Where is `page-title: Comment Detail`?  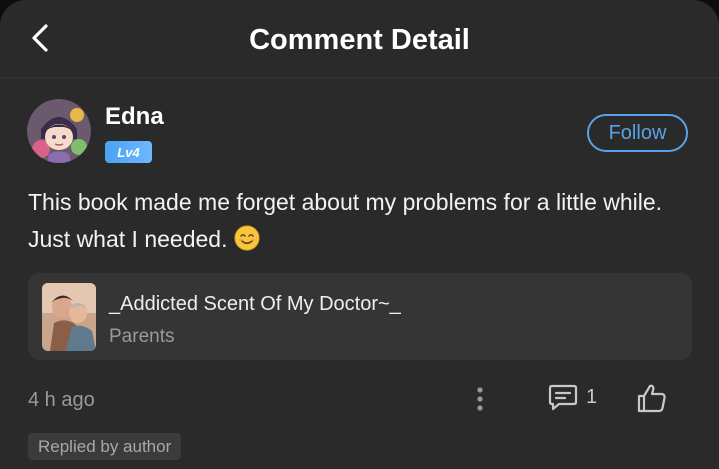 page-title: Comment Detail is located at coordinates (359, 40).